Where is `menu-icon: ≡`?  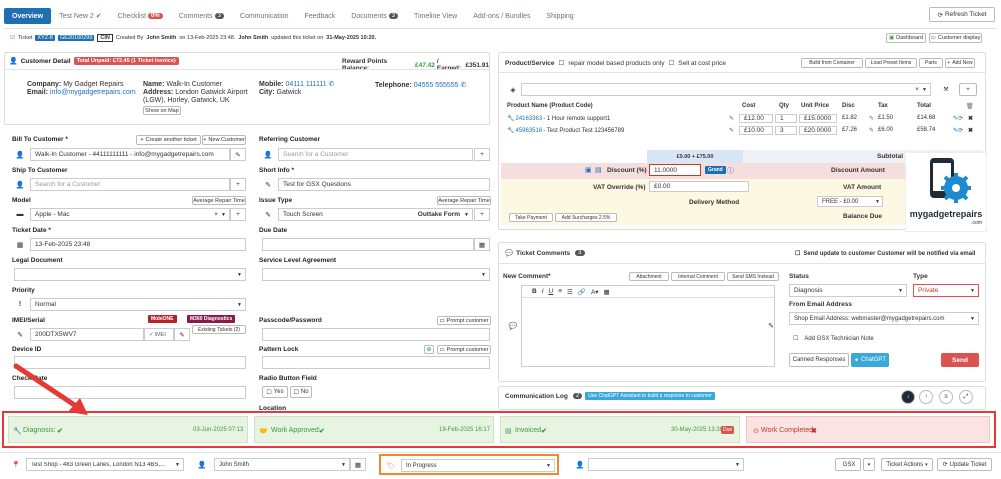 menu-icon: ≡ is located at coordinates (946, 397).